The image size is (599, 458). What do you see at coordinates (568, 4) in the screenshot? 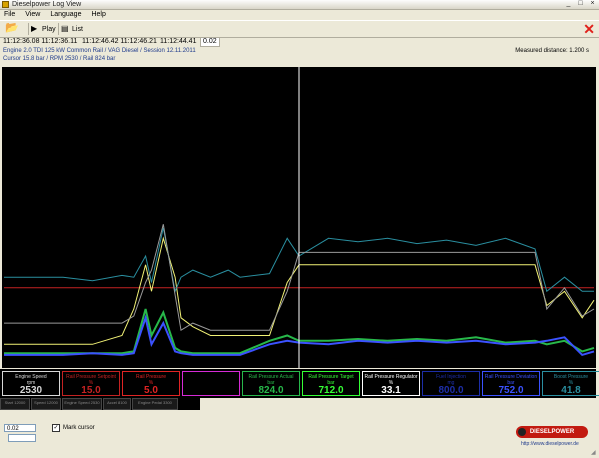
I see `minimize-button: _` at bounding box center [568, 4].